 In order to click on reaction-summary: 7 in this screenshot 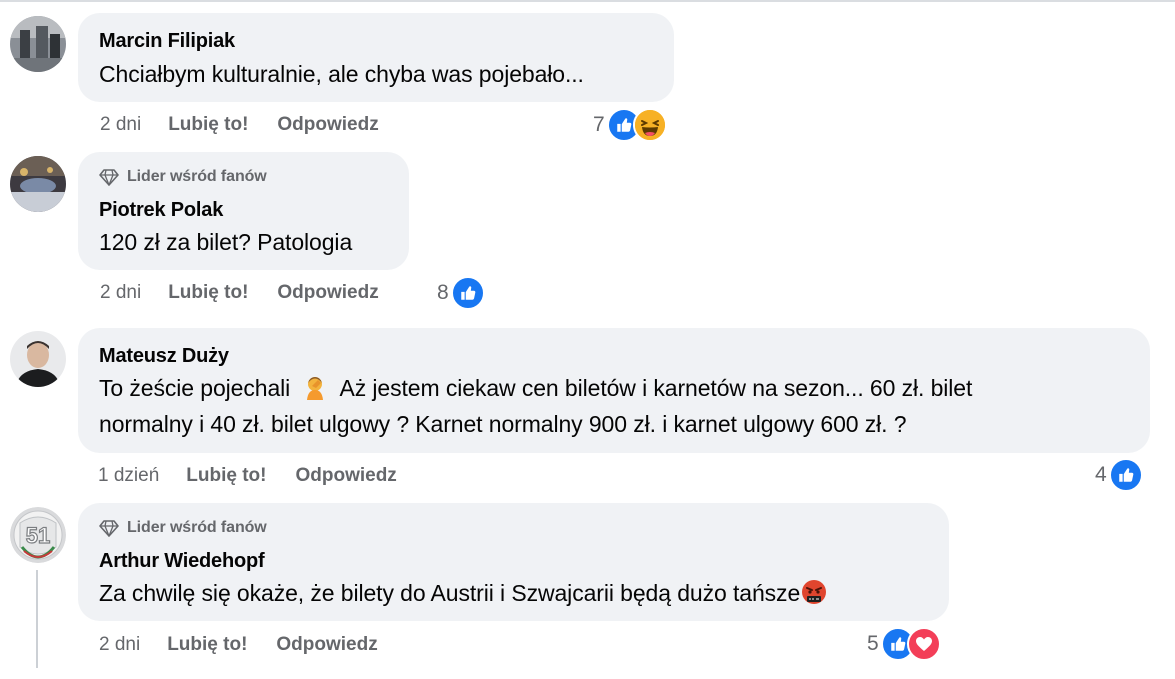, I will do `click(630, 125)`.